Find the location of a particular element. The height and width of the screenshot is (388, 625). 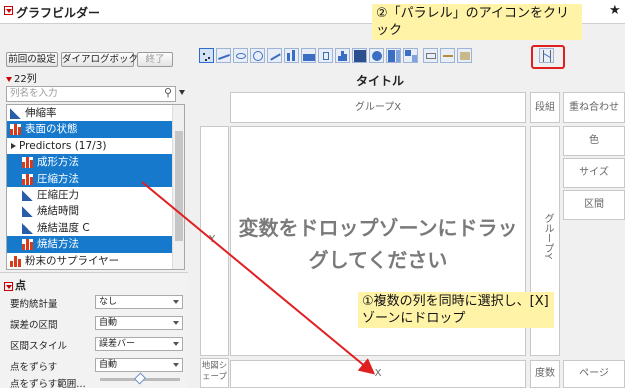

scrollbar-thumb is located at coordinates (179, 186).